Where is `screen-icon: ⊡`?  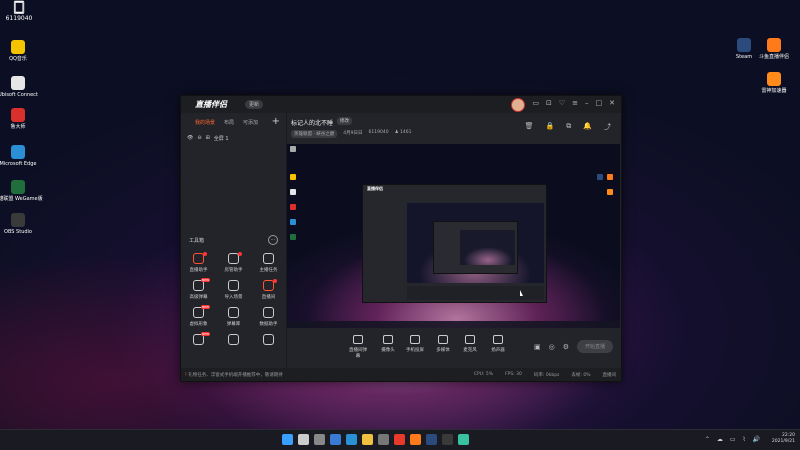 screen-icon: ⊡ is located at coordinates (549, 103).